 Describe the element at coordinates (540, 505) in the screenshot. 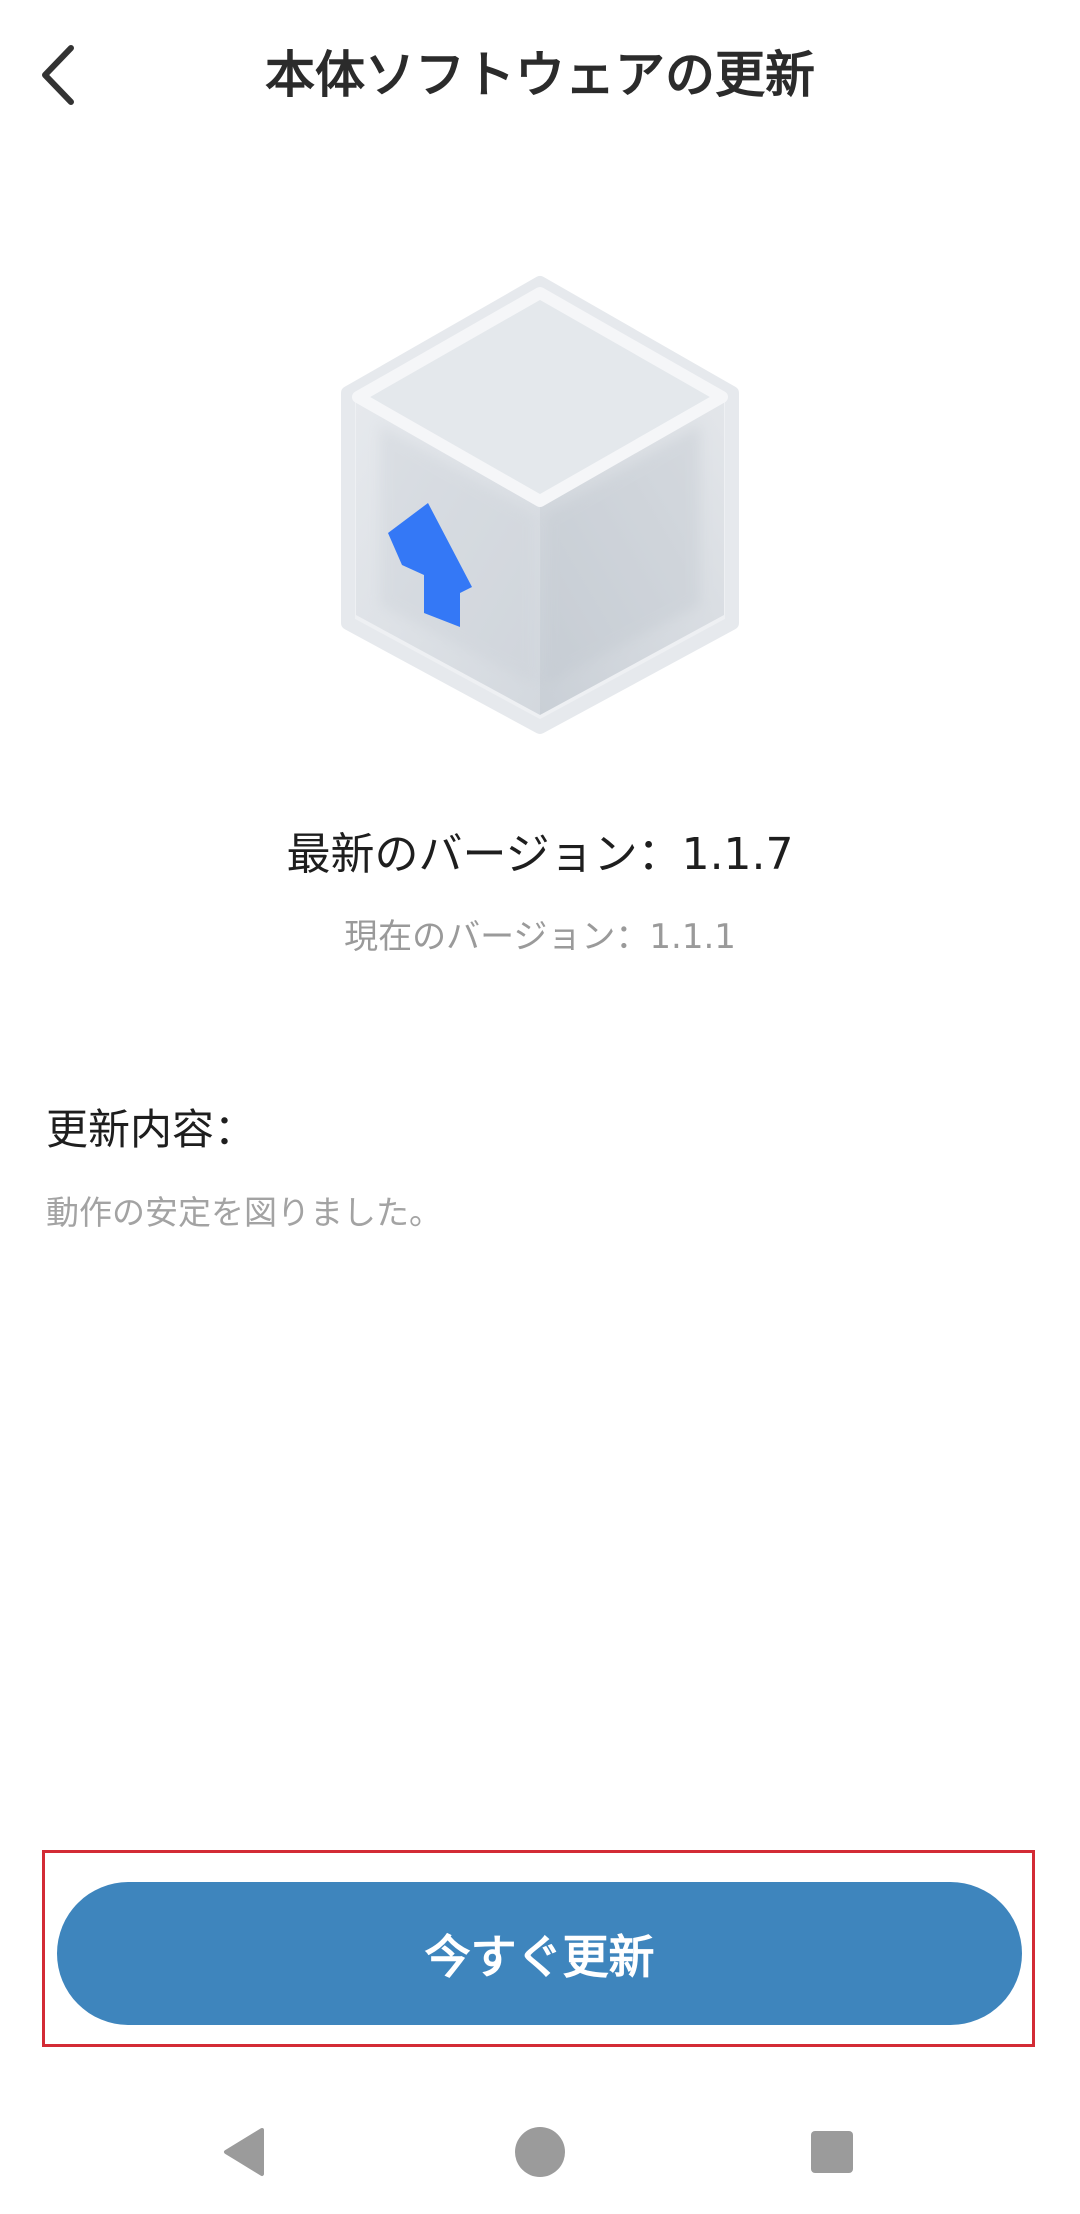

I see `update-box-icon` at that location.